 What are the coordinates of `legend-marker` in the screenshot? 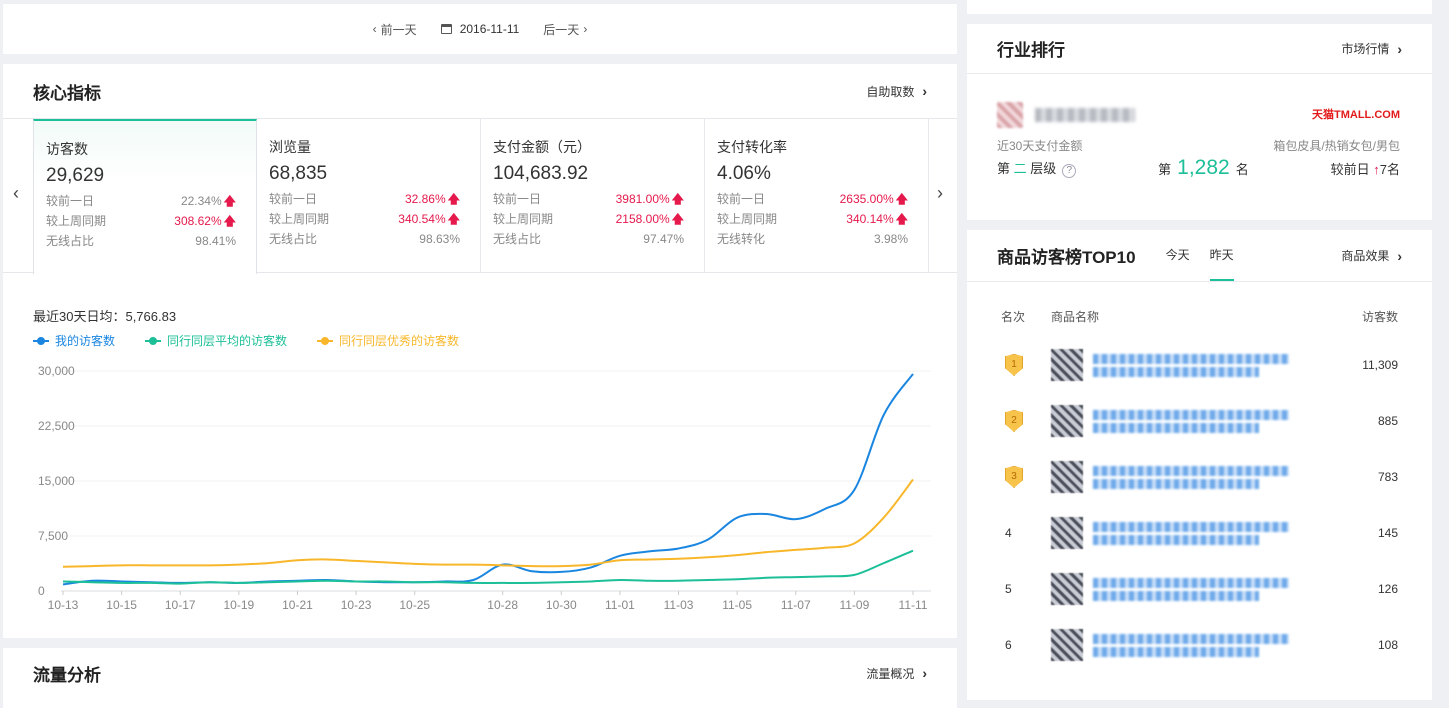 It's located at (153, 340).